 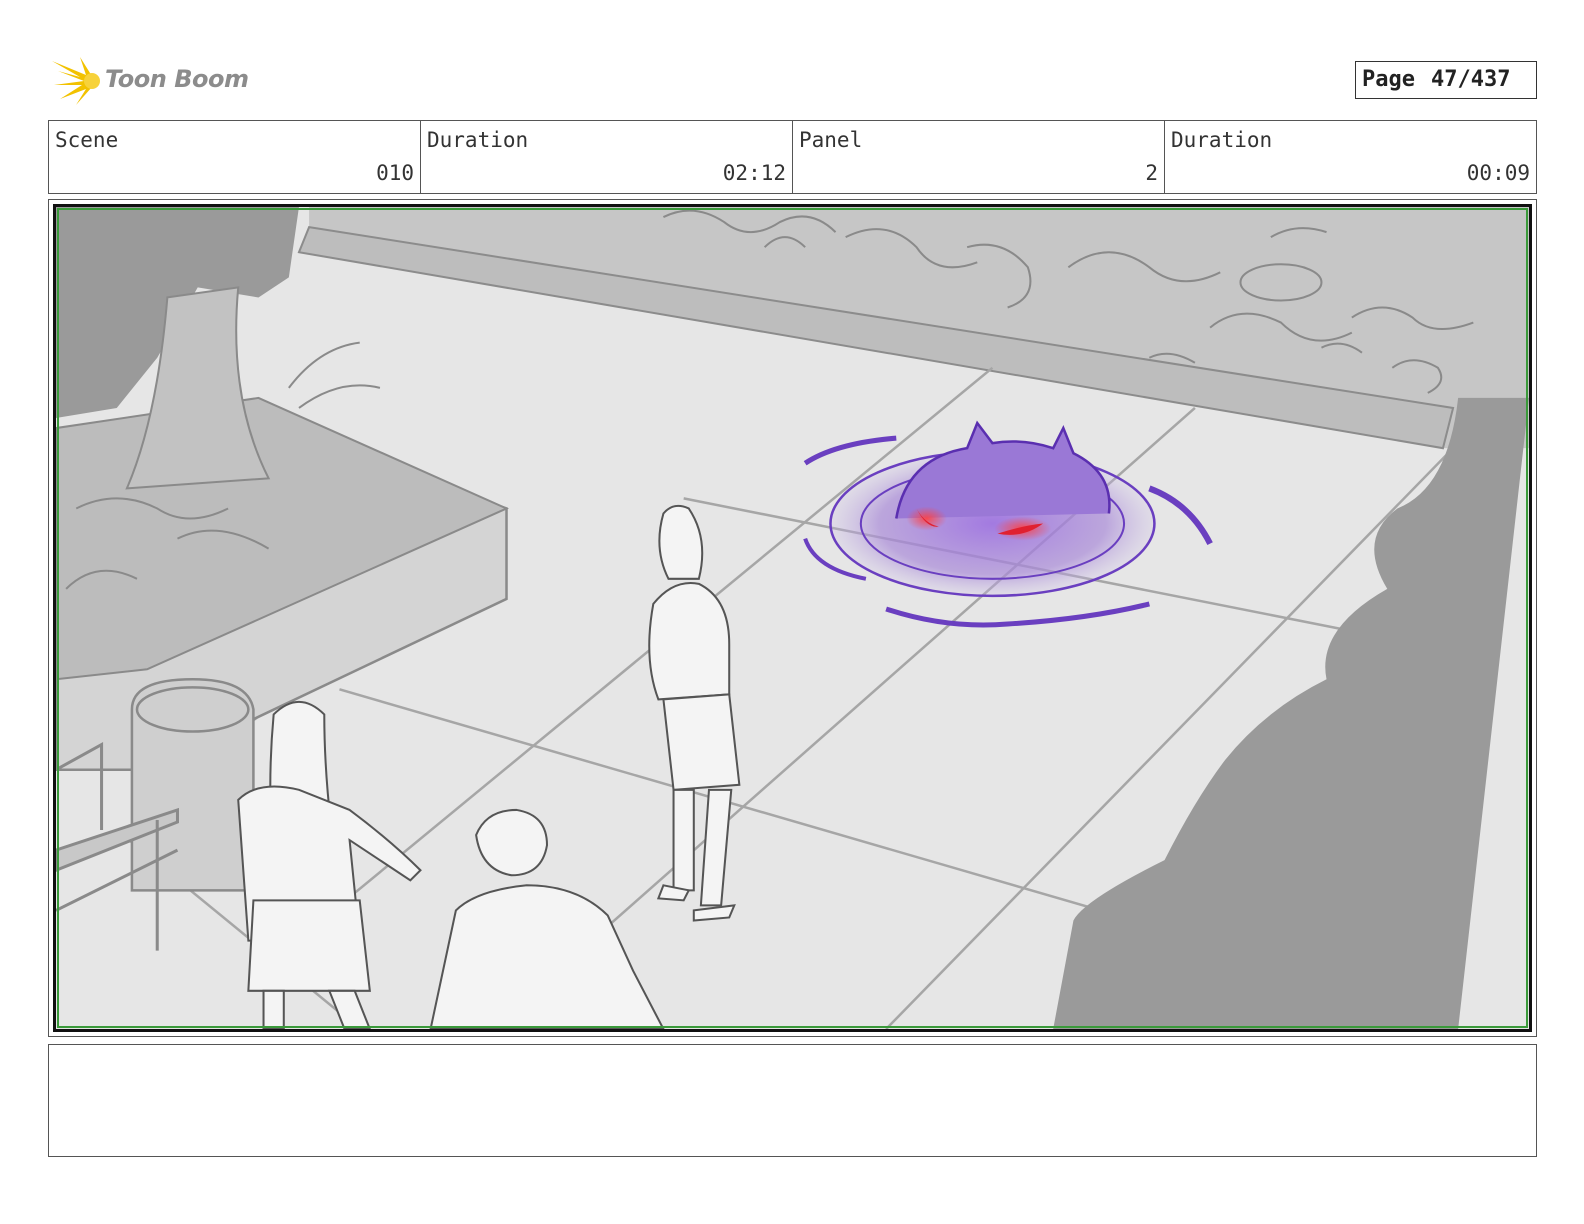 I want to click on trash-can, so click(x=192, y=785).